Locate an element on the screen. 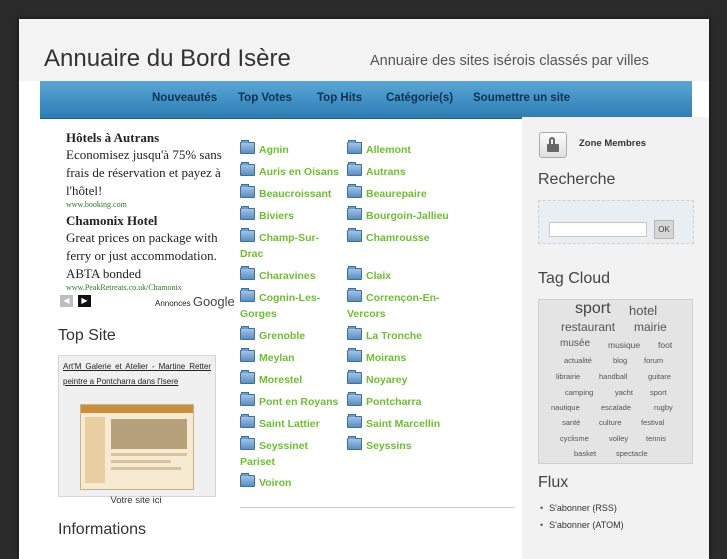  city-link-moirans: Moirans is located at coordinates (402, 357).